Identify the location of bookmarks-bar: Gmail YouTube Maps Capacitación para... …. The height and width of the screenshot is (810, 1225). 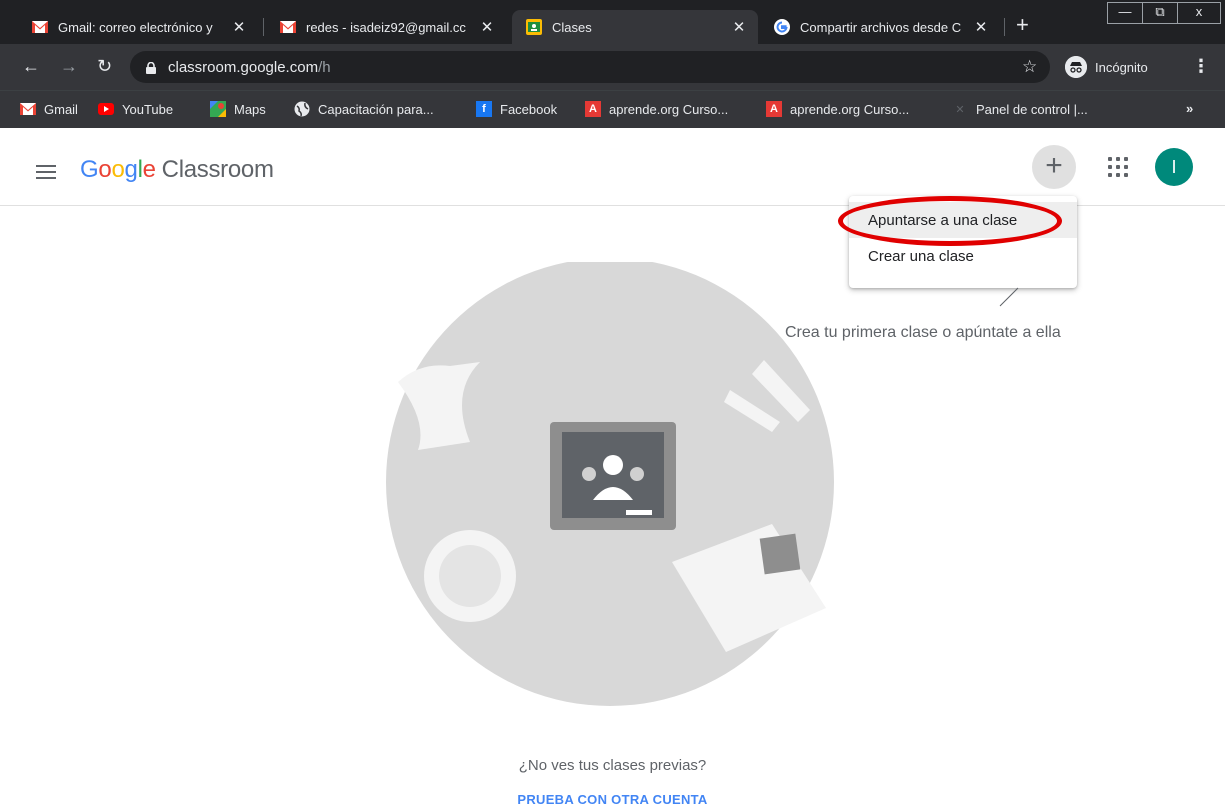
(612, 109).